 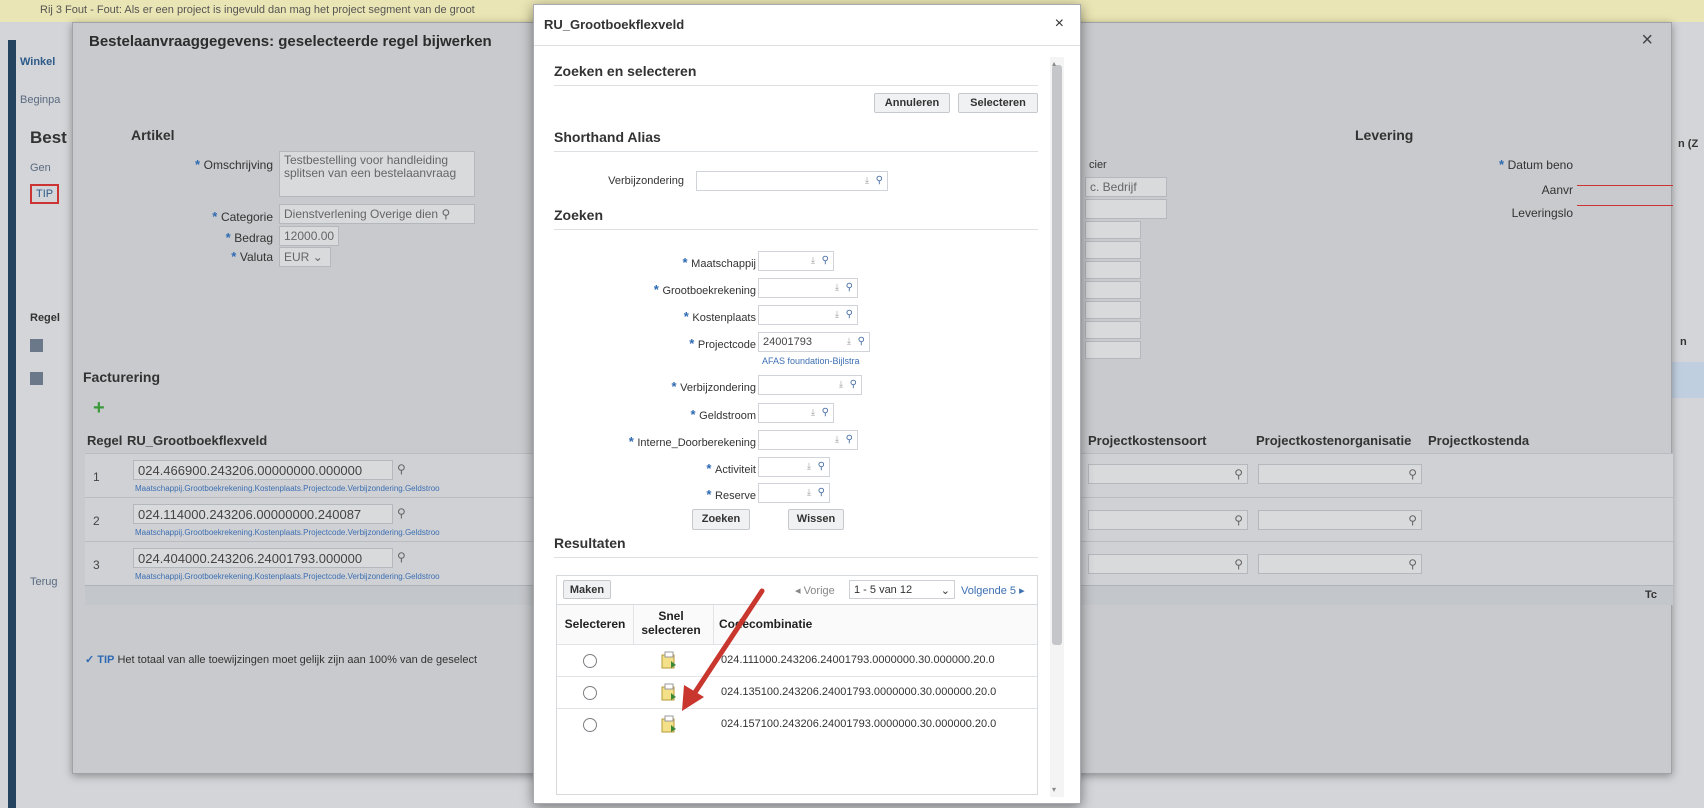 What do you see at coordinates (794, 493) in the screenshot?
I see `reserve-input: ⤓ ⚲` at bounding box center [794, 493].